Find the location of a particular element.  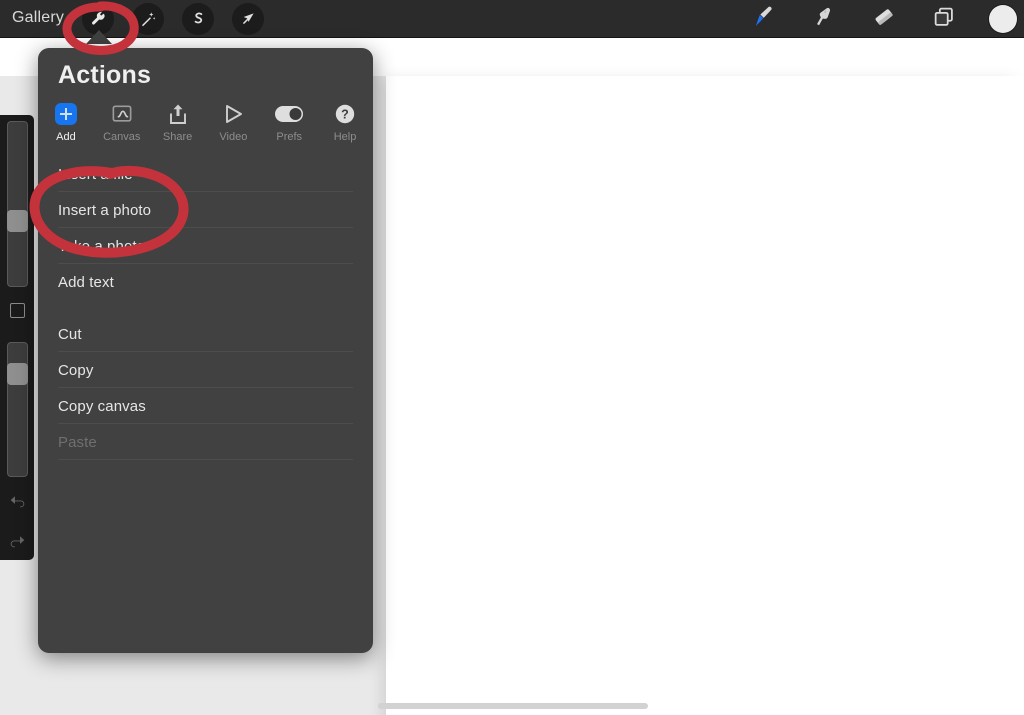

erase-button is located at coordinates (884, 19).